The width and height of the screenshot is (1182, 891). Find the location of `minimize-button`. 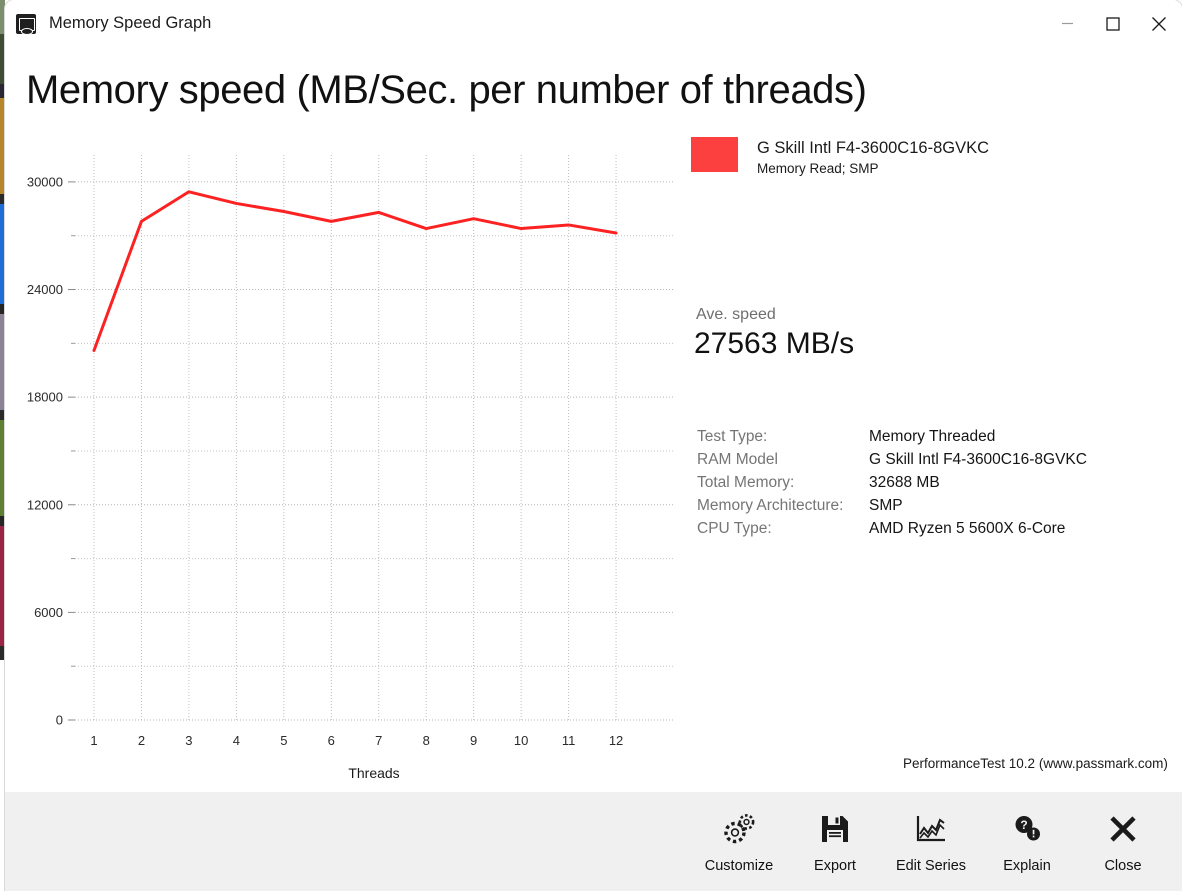

minimize-button is located at coordinates (1067, 23).